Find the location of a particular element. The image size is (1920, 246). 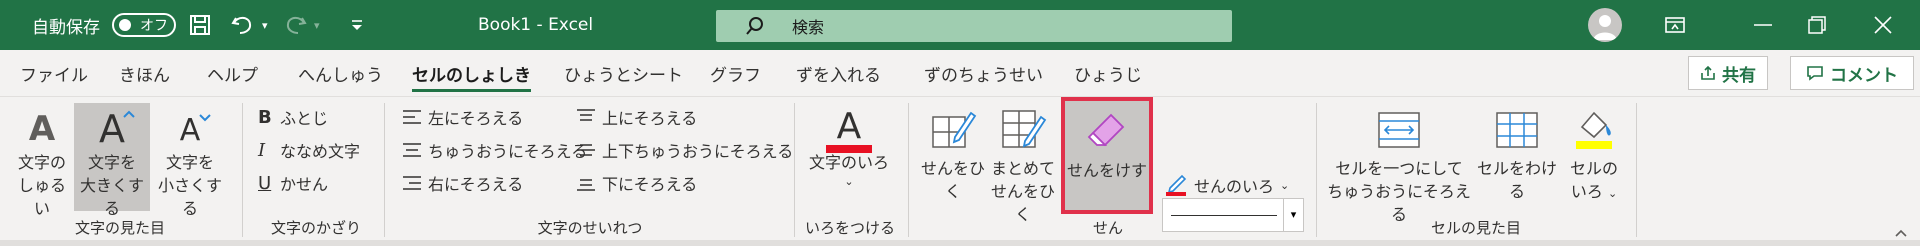

enlarge-text-button: A 文字を 大きくする is located at coordinates (112, 163).